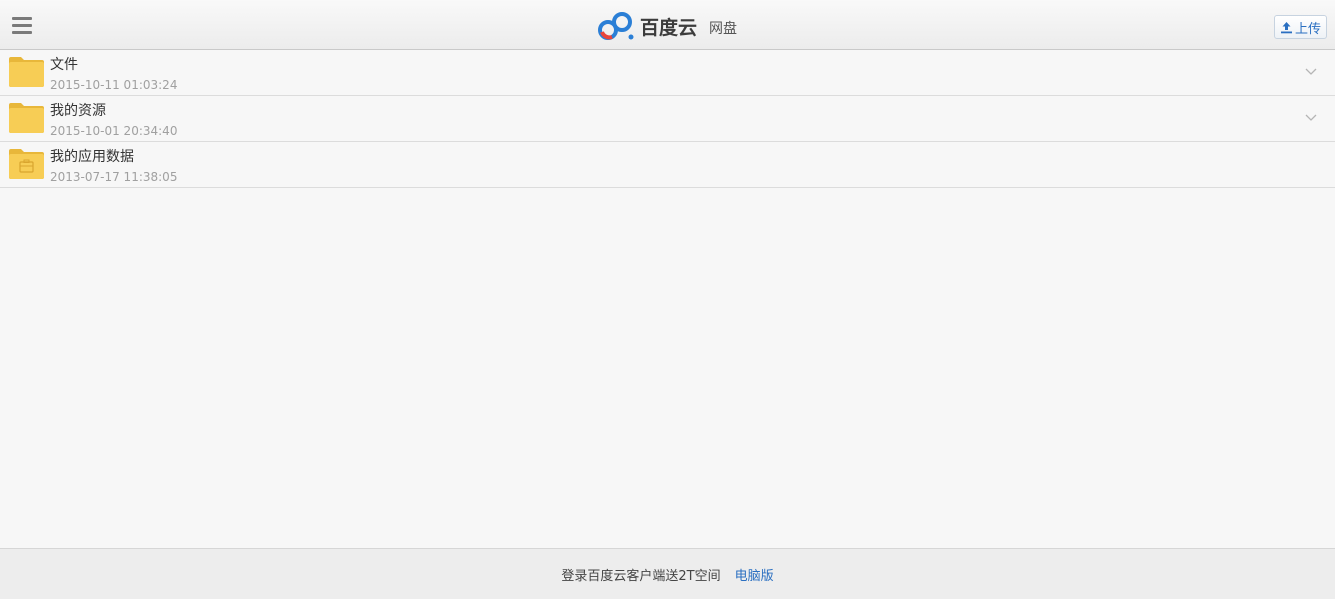  Describe the element at coordinates (754, 574) in the screenshot. I see `pc-version-link: 电脑版` at that location.